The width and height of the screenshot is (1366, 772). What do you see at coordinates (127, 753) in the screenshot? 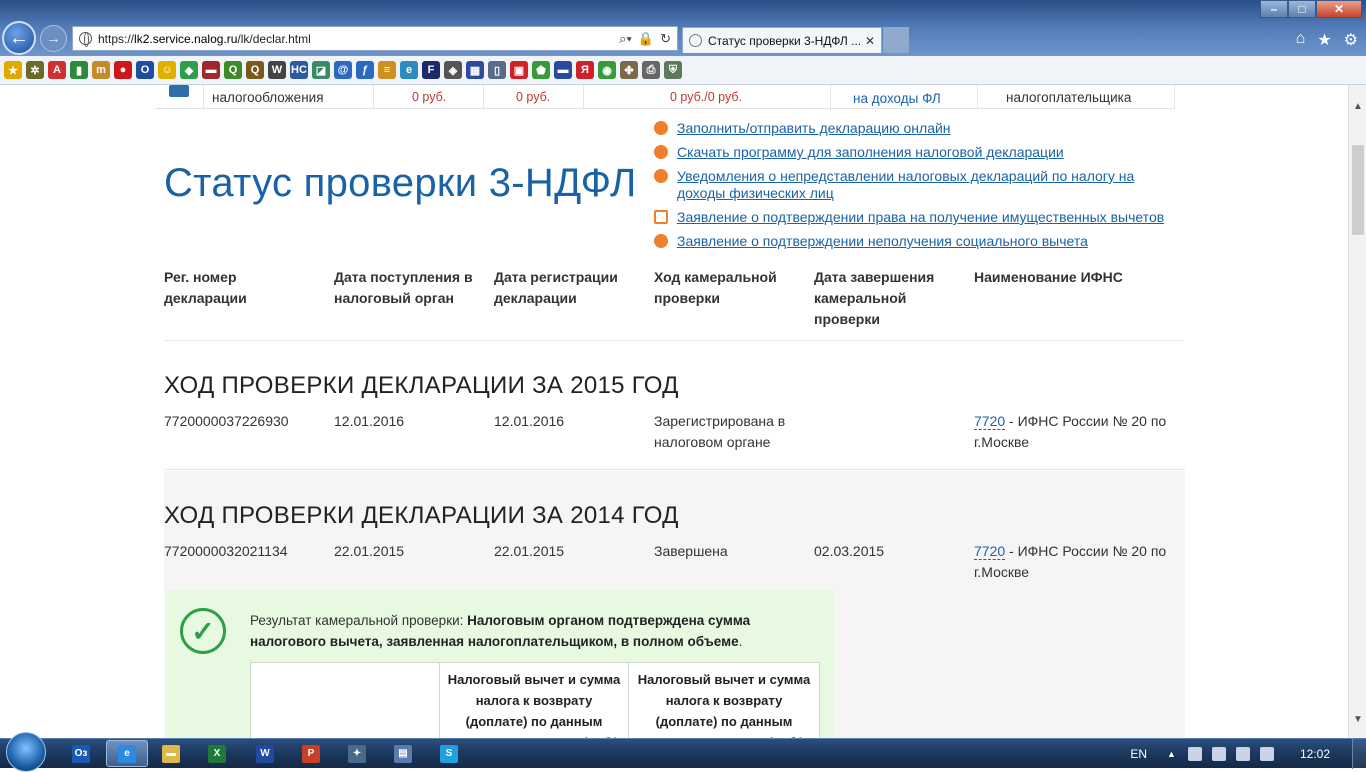
I see `ie-taskbar-button: e` at bounding box center [127, 753].